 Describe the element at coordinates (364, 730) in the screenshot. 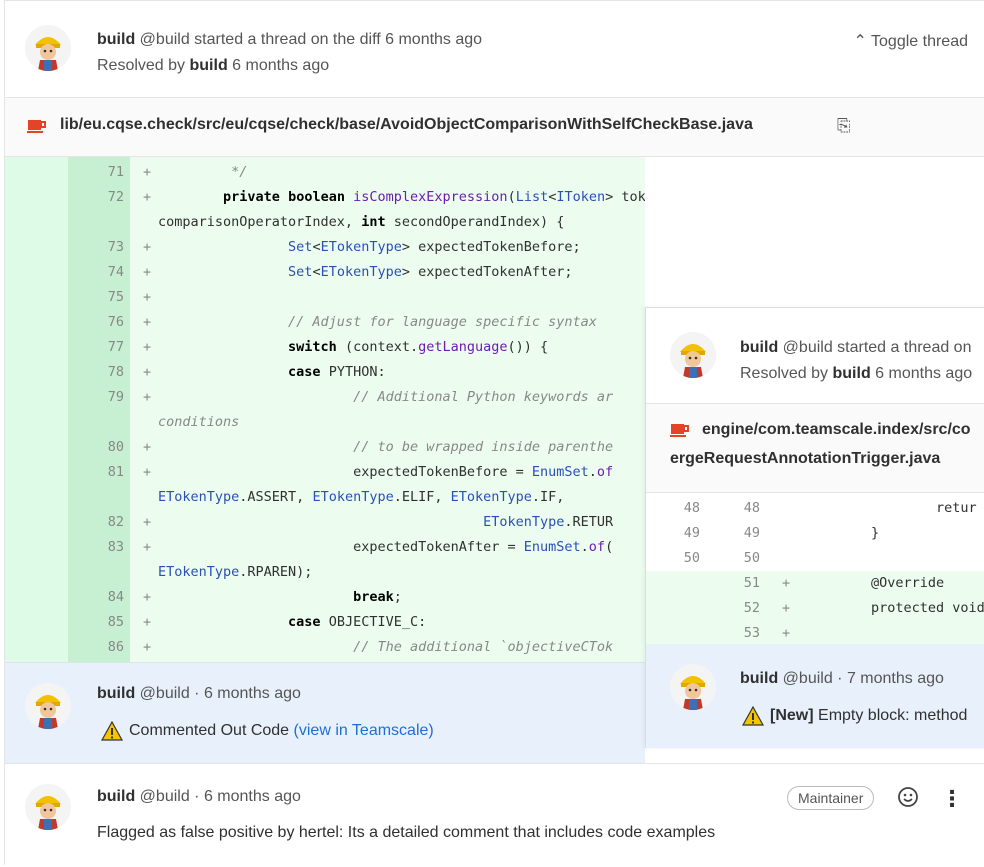

I see `view-in-teamscale-link: (view in Teamscale)` at that location.